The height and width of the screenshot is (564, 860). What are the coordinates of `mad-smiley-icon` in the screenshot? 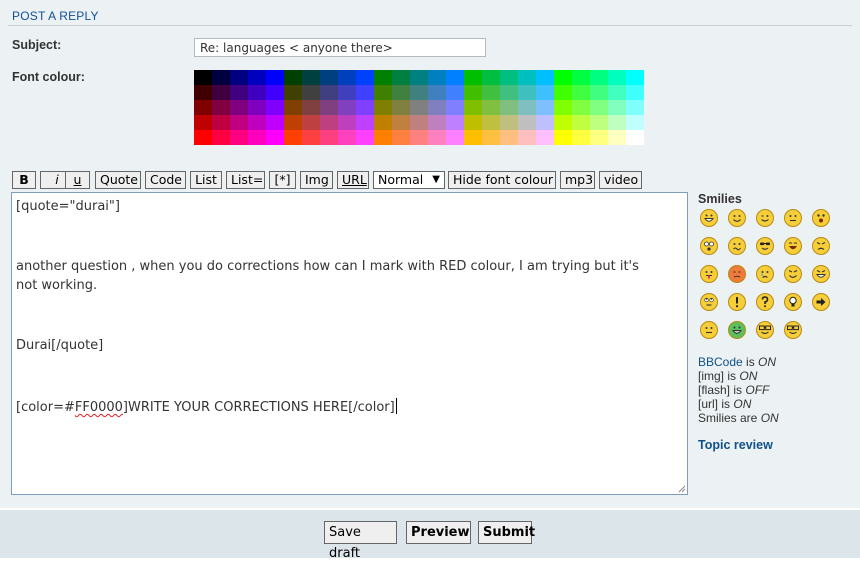 It's located at (821, 246).